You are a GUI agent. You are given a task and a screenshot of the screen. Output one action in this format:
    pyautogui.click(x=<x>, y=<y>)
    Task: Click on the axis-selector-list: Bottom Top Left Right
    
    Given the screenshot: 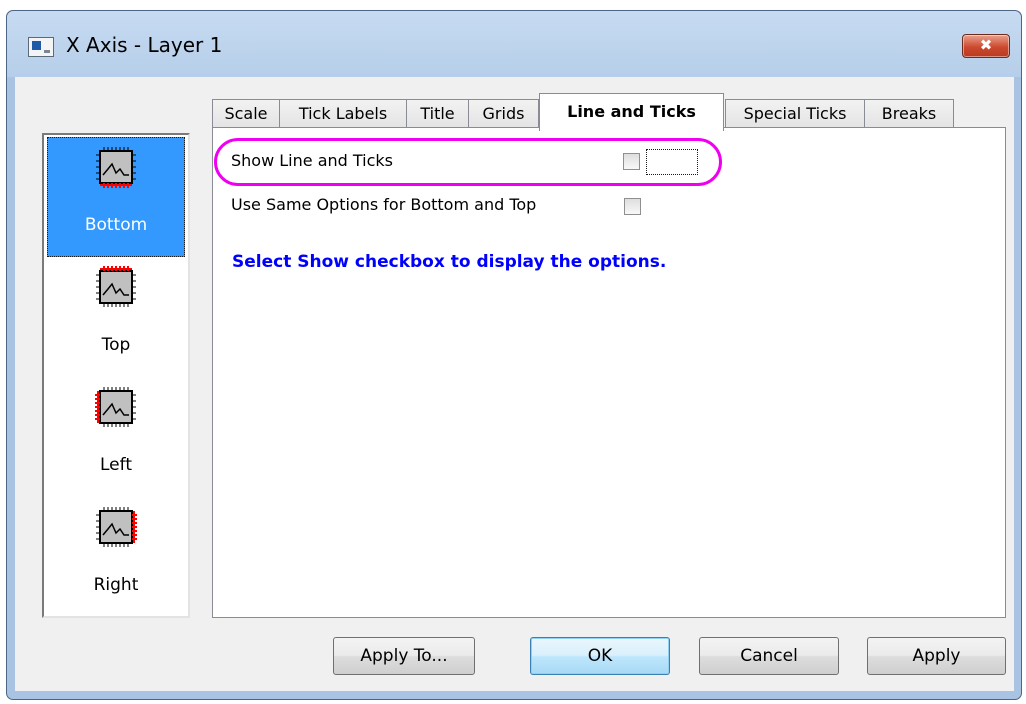 What is the action you would take?
    pyautogui.click(x=116, y=375)
    